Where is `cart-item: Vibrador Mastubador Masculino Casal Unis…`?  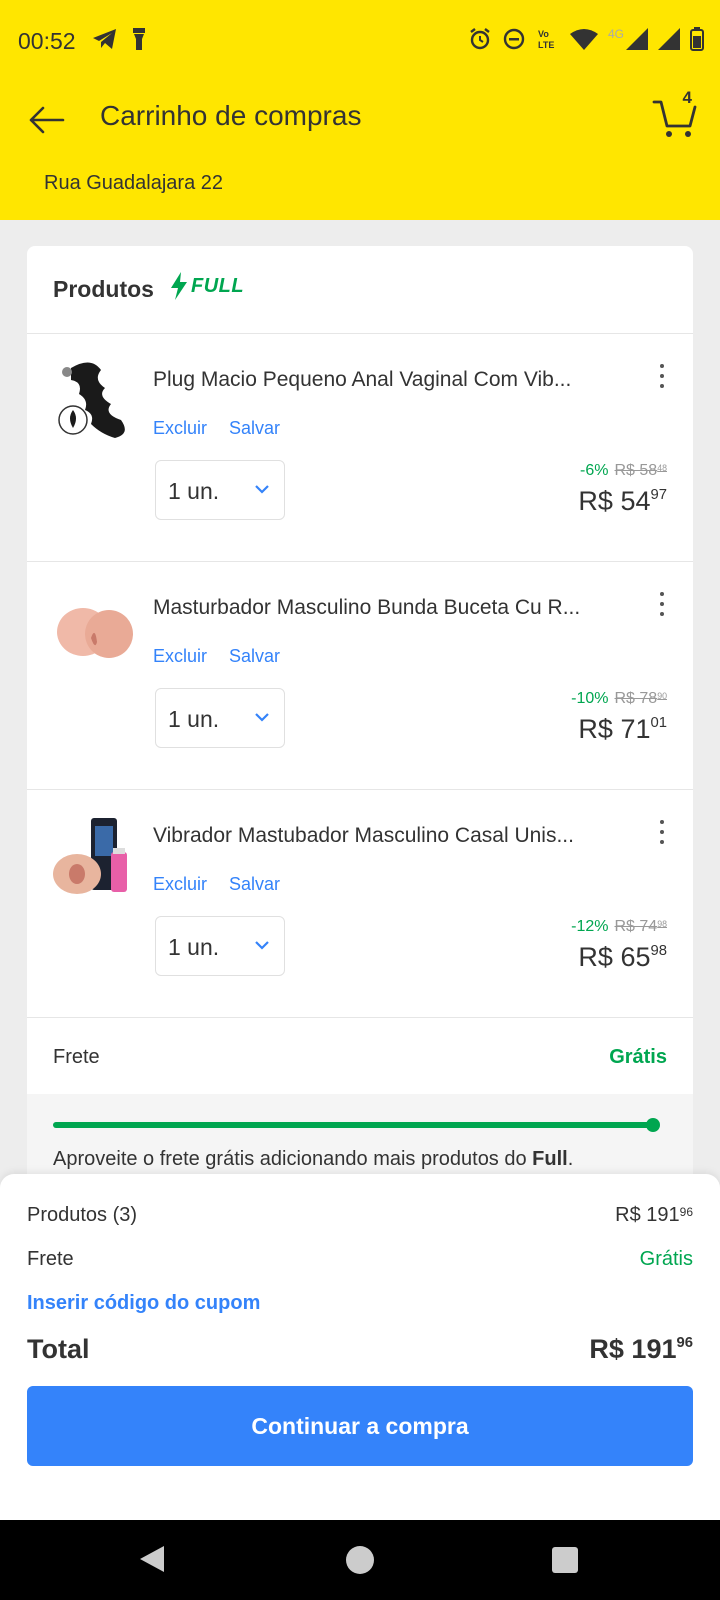
cart-item: Vibrador Mastubador Masculino Casal Unis… is located at coordinates (360, 904).